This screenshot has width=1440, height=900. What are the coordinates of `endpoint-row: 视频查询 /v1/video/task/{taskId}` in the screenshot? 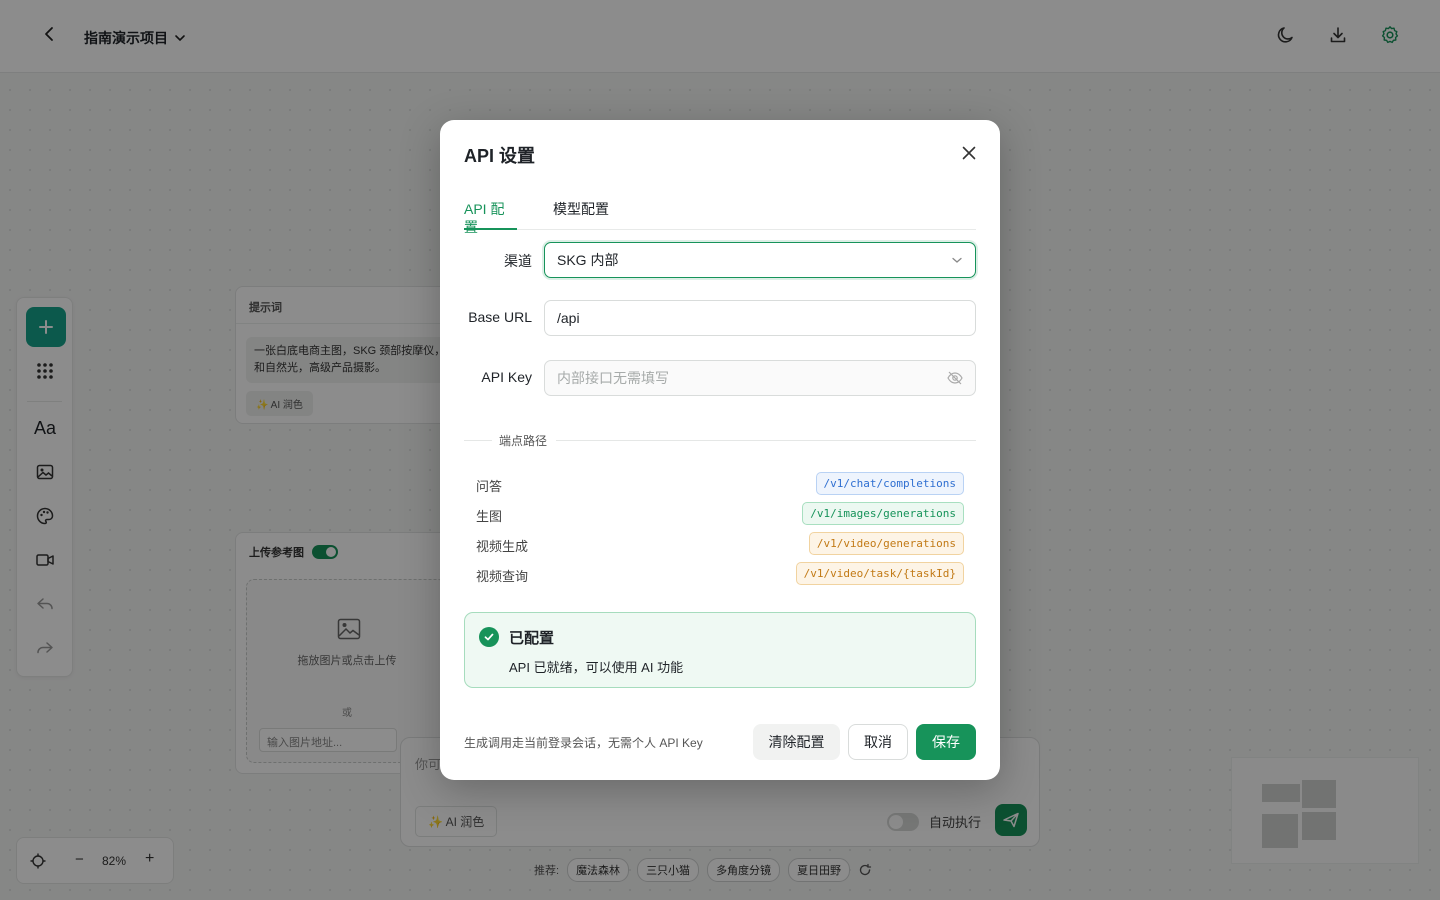 It's located at (720, 574).